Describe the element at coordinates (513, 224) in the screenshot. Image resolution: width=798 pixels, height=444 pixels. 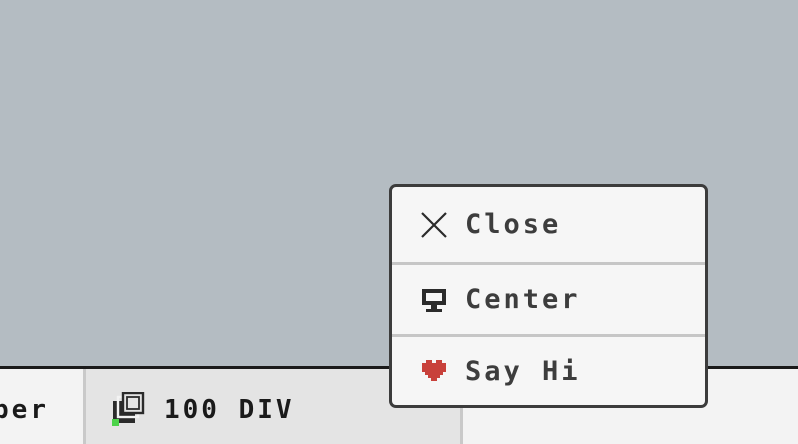
I see `menu-item-close-label: Close` at that location.